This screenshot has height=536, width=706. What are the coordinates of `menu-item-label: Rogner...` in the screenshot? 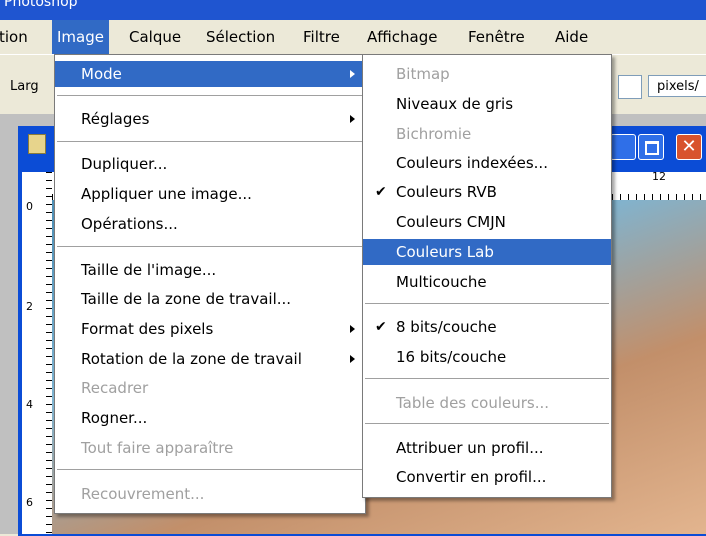 It's located at (114, 418).